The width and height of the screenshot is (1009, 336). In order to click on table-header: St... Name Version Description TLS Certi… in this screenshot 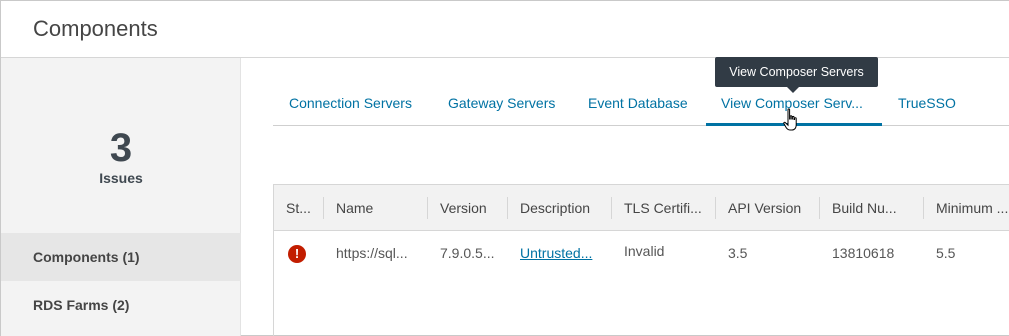, I will do `click(641, 208)`.